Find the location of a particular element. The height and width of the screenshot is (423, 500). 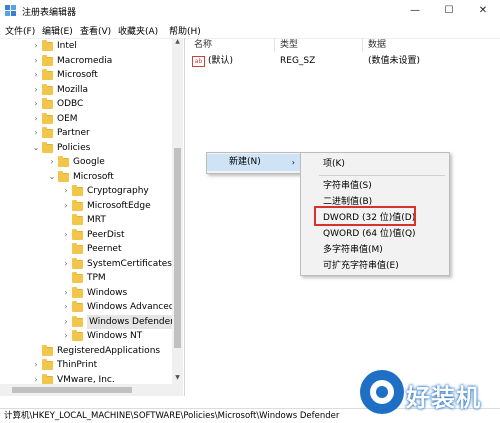

tree-node: › Microsoft is located at coordinates (86, 75).